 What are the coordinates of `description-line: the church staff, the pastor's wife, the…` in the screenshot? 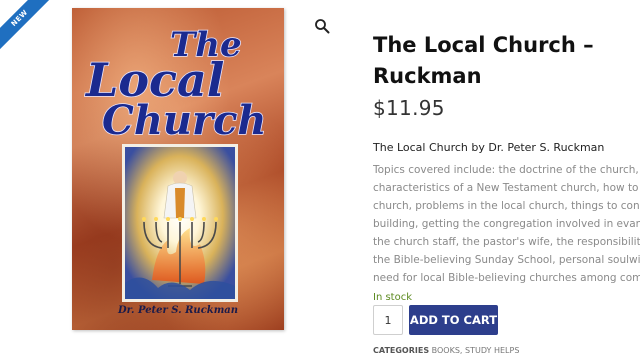 It's located at (506, 242).